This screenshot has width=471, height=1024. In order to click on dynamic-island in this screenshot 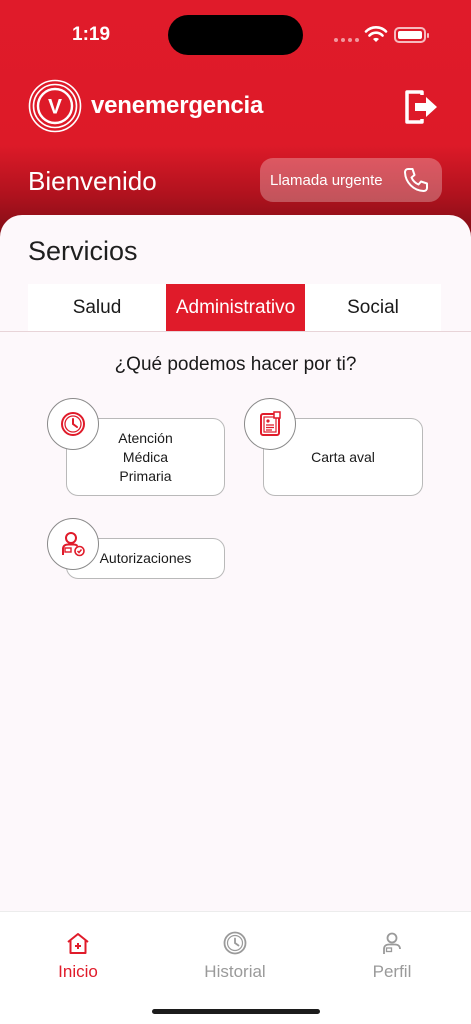, I will do `click(235, 35)`.